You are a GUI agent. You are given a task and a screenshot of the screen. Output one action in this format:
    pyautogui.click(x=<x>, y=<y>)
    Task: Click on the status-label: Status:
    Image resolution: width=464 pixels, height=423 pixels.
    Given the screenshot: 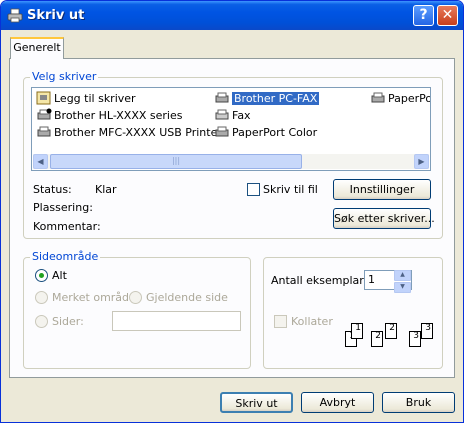 What is the action you would take?
    pyautogui.click(x=52, y=189)
    